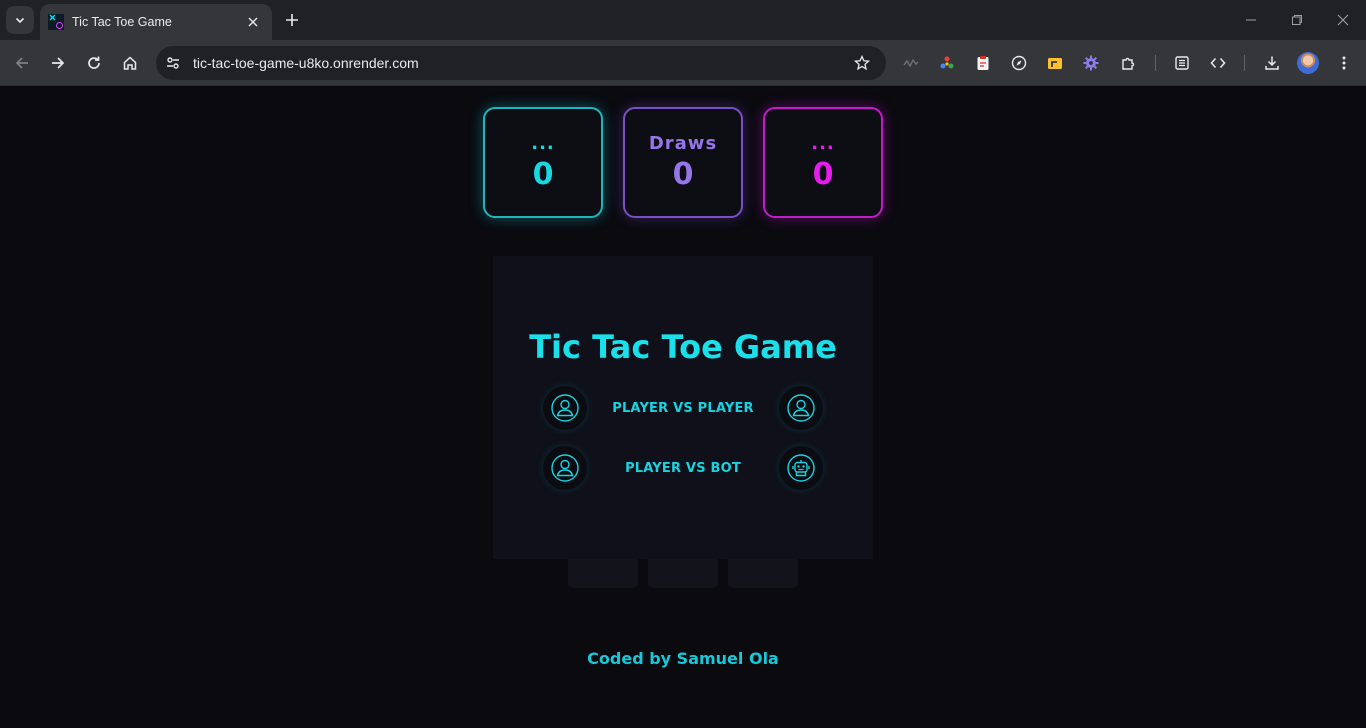 The width and height of the screenshot is (1366, 728). I want to click on new-tab-button, so click(292, 20).